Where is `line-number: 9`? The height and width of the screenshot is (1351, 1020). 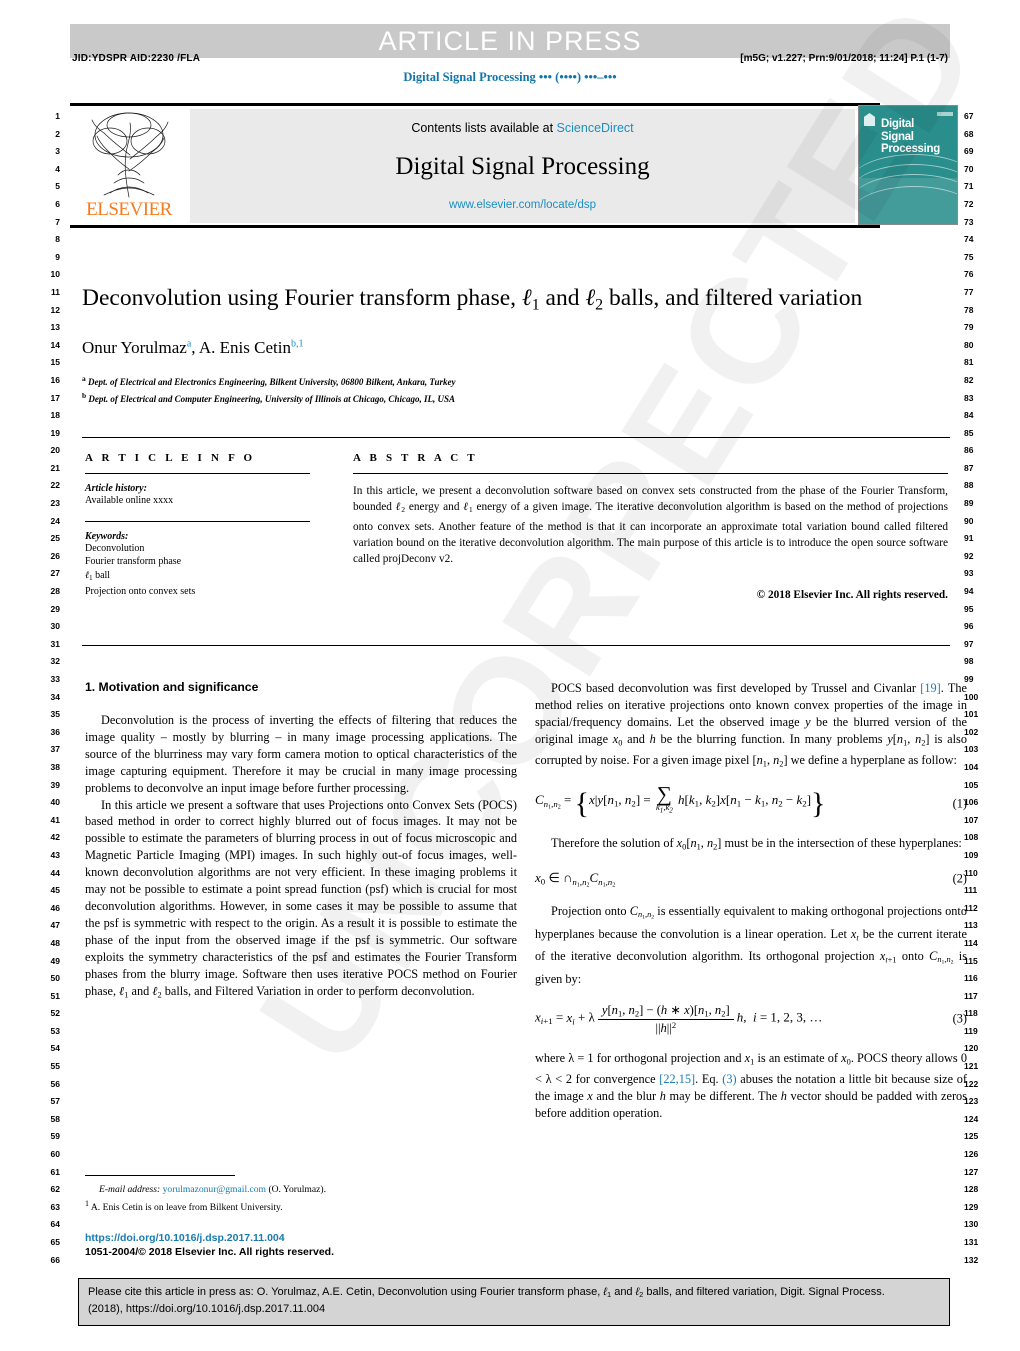
line-number: 9 is located at coordinates (57, 256).